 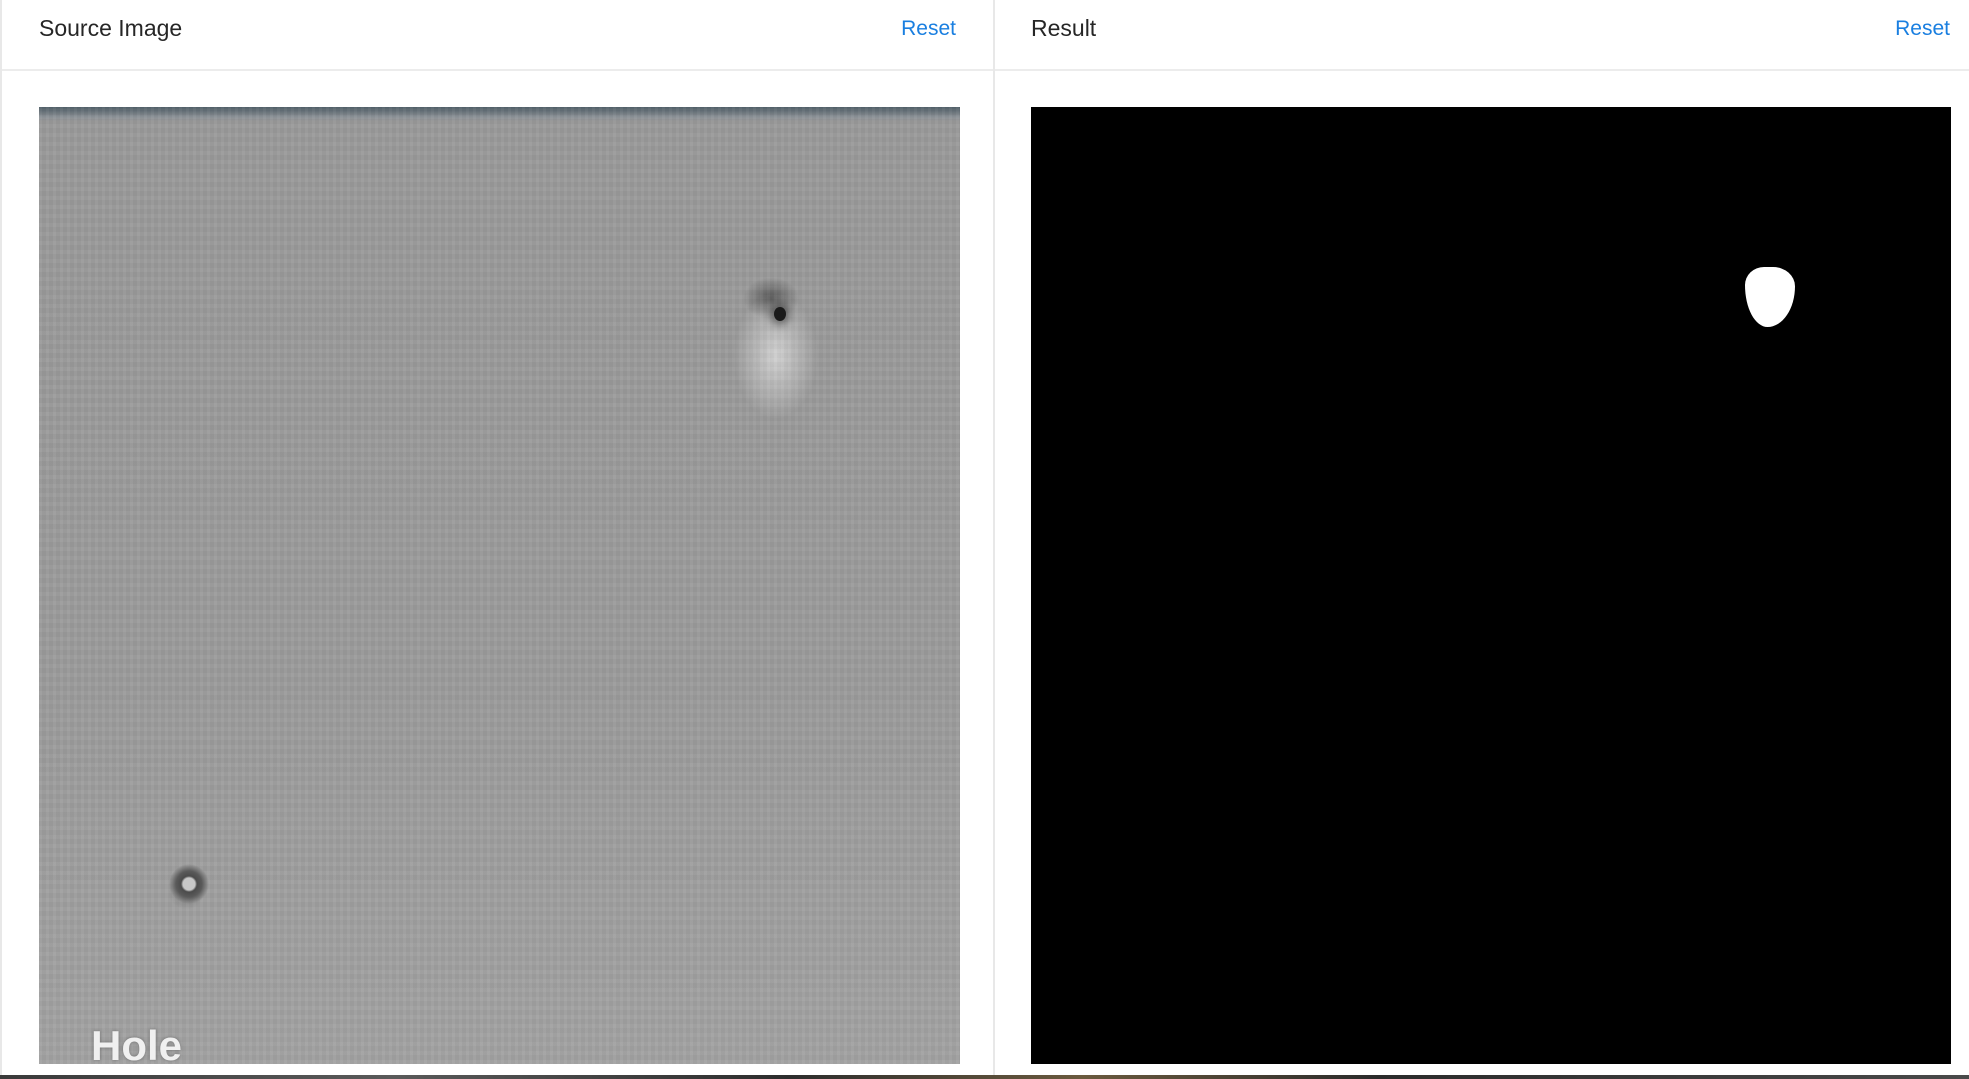 What do you see at coordinates (189, 884) in the screenshot?
I see `hole-defect` at bounding box center [189, 884].